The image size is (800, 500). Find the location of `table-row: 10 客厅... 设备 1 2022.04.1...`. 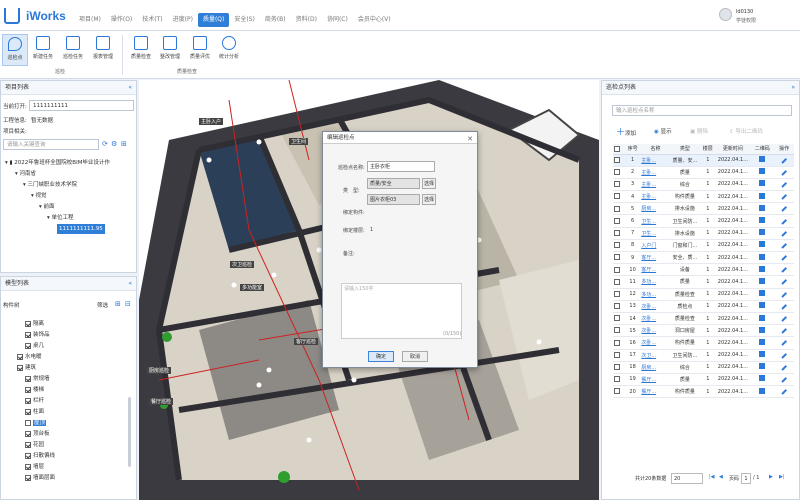

table-row: 10 客厅... 设备 1 2022.04.1... is located at coordinates (703, 270).